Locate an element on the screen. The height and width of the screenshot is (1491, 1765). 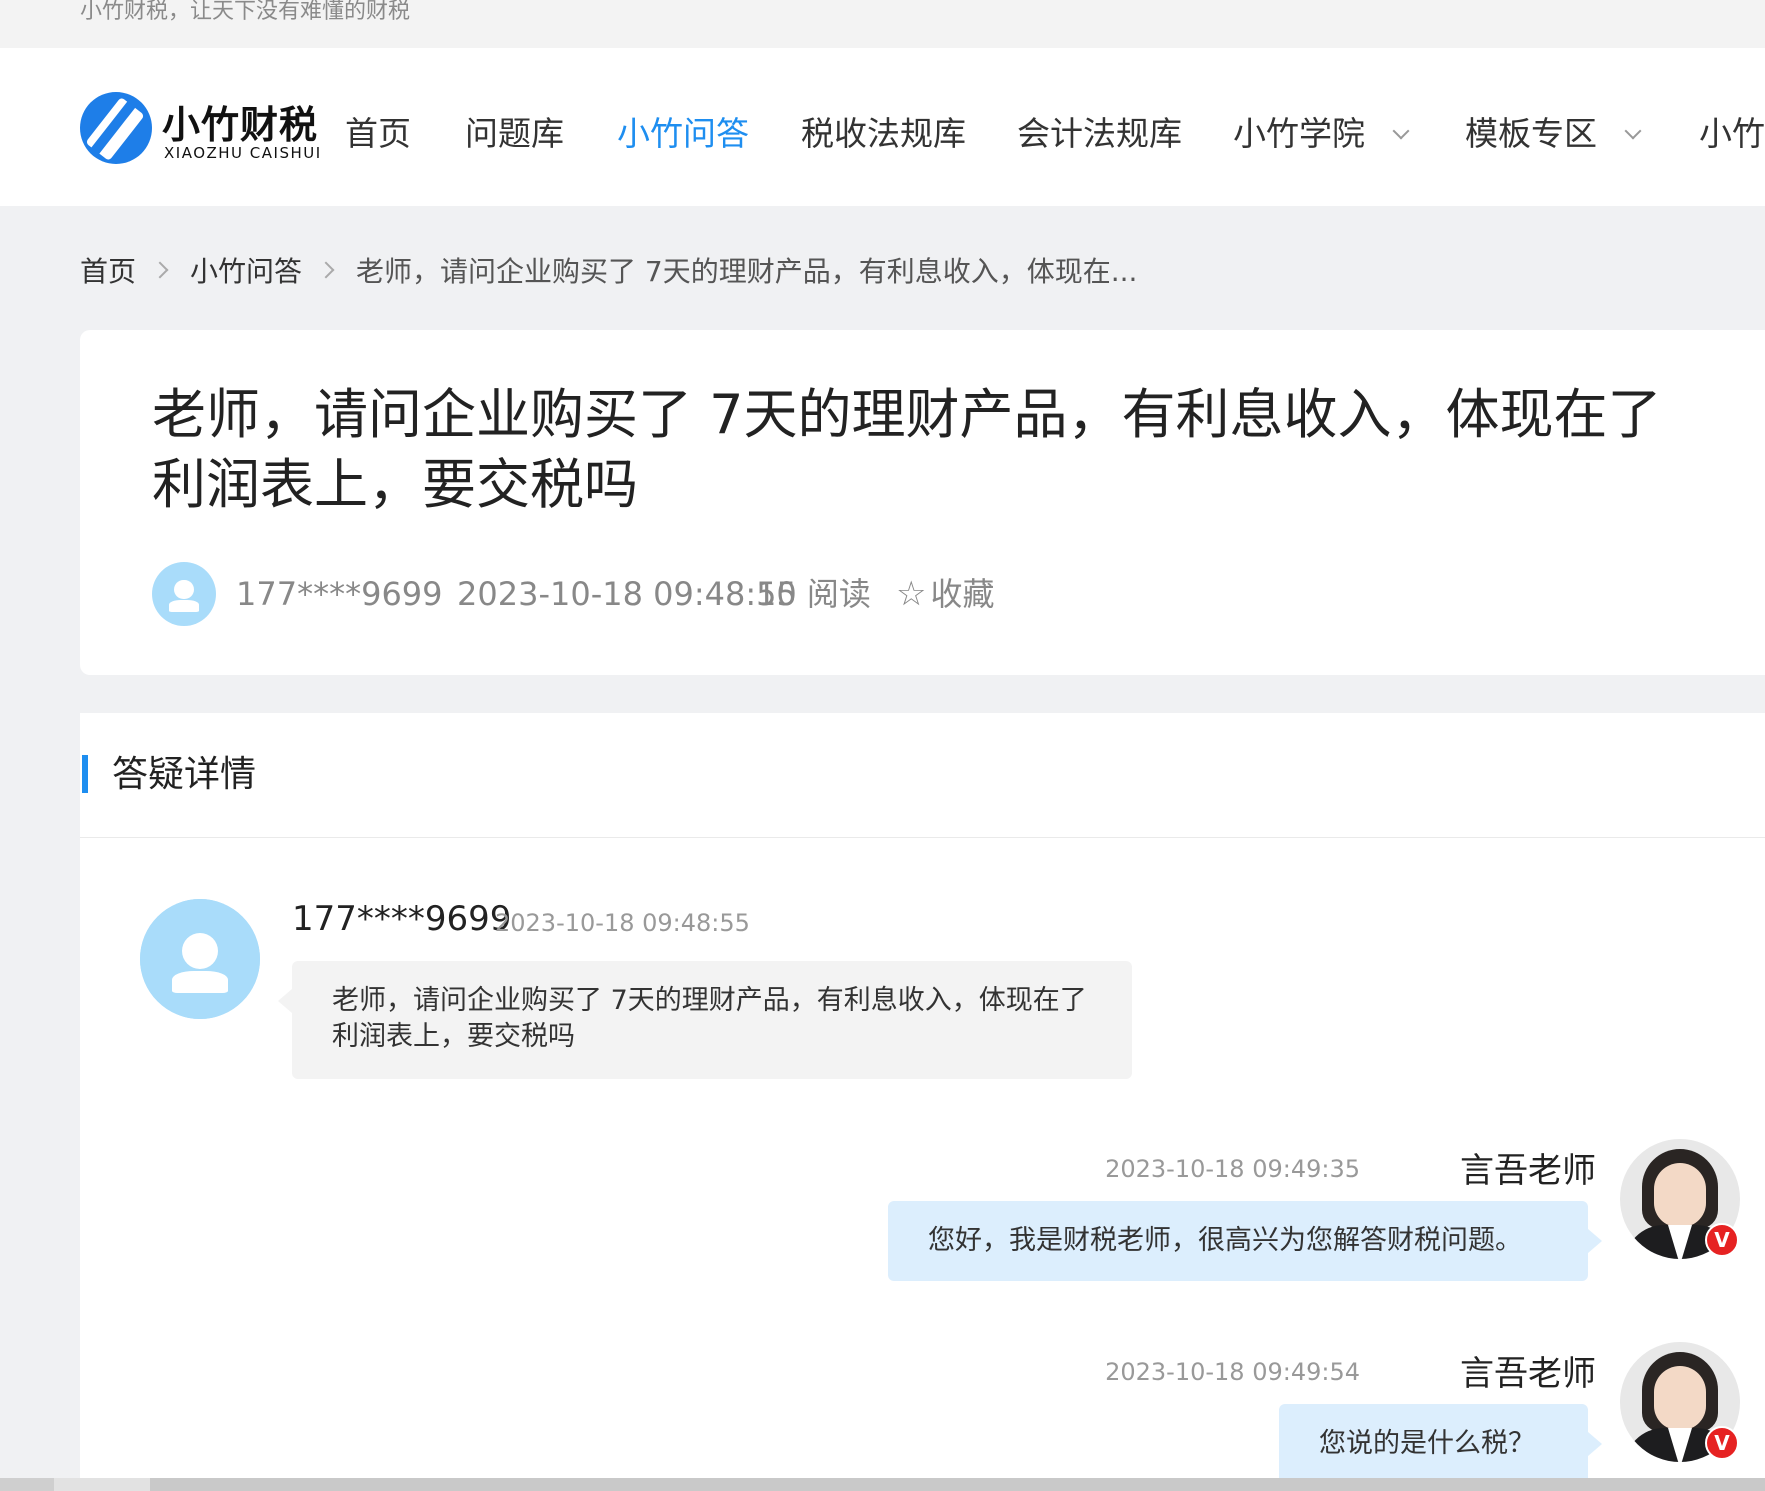
favorite-button: ☆ 收藏 is located at coordinates (945, 594).